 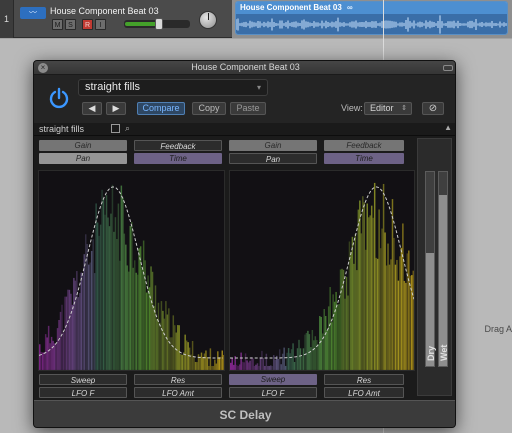 What do you see at coordinates (364, 145) in the screenshot?
I see `right-feedback-param: Feedback` at bounding box center [364, 145].